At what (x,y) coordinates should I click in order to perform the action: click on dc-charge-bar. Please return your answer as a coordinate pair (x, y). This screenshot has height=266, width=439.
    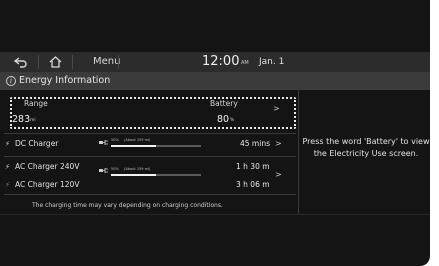
    Looking at the image, I should click on (156, 146).